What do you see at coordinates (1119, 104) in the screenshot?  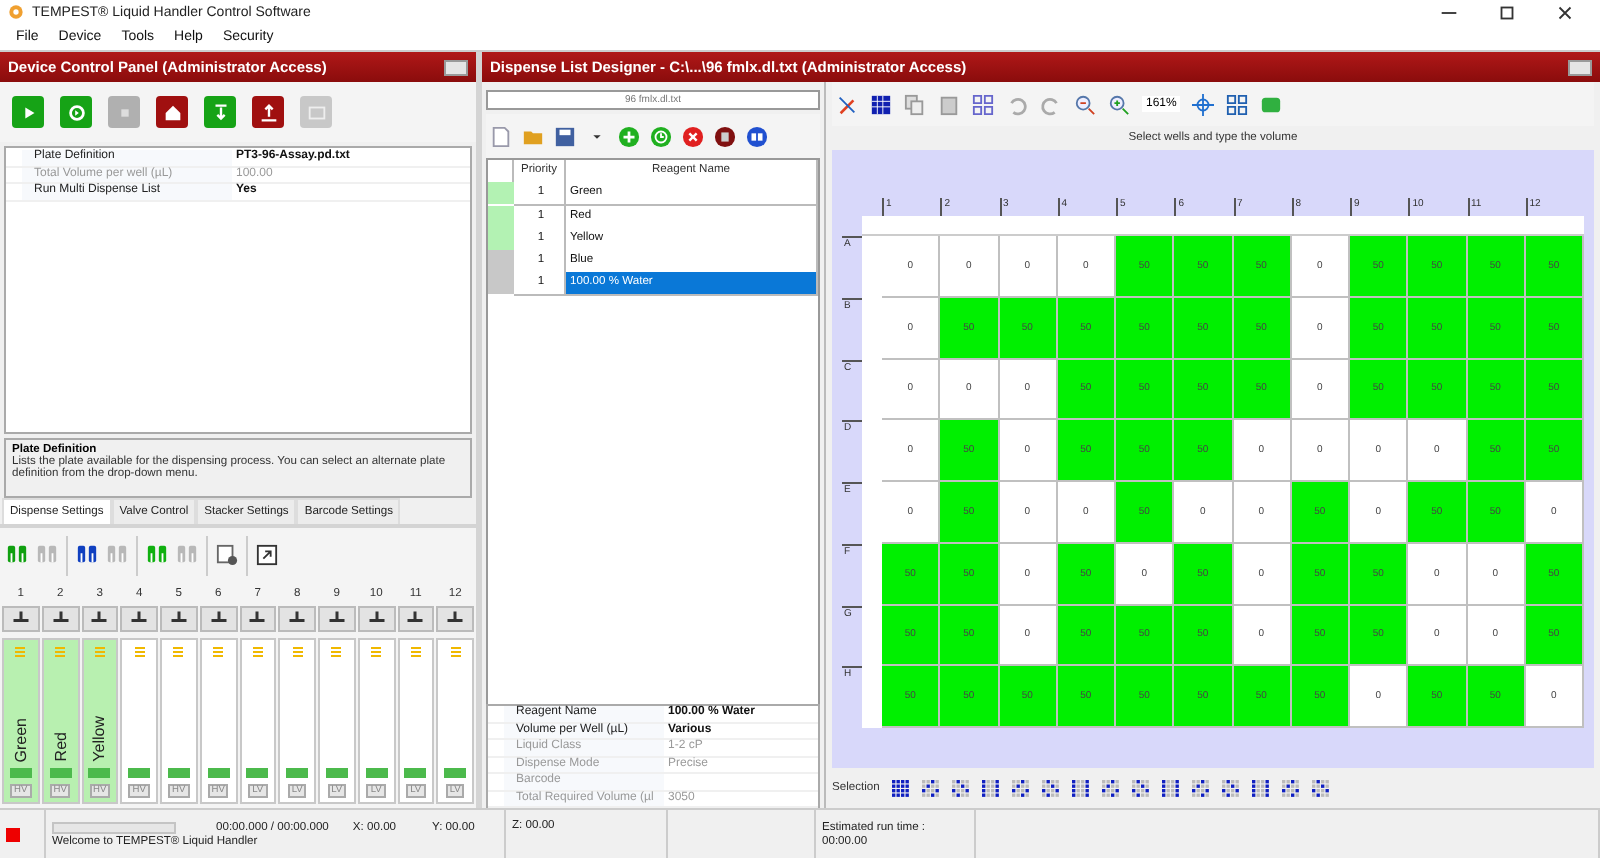 I see `zoom-in-icon` at bounding box center [1119, 104].